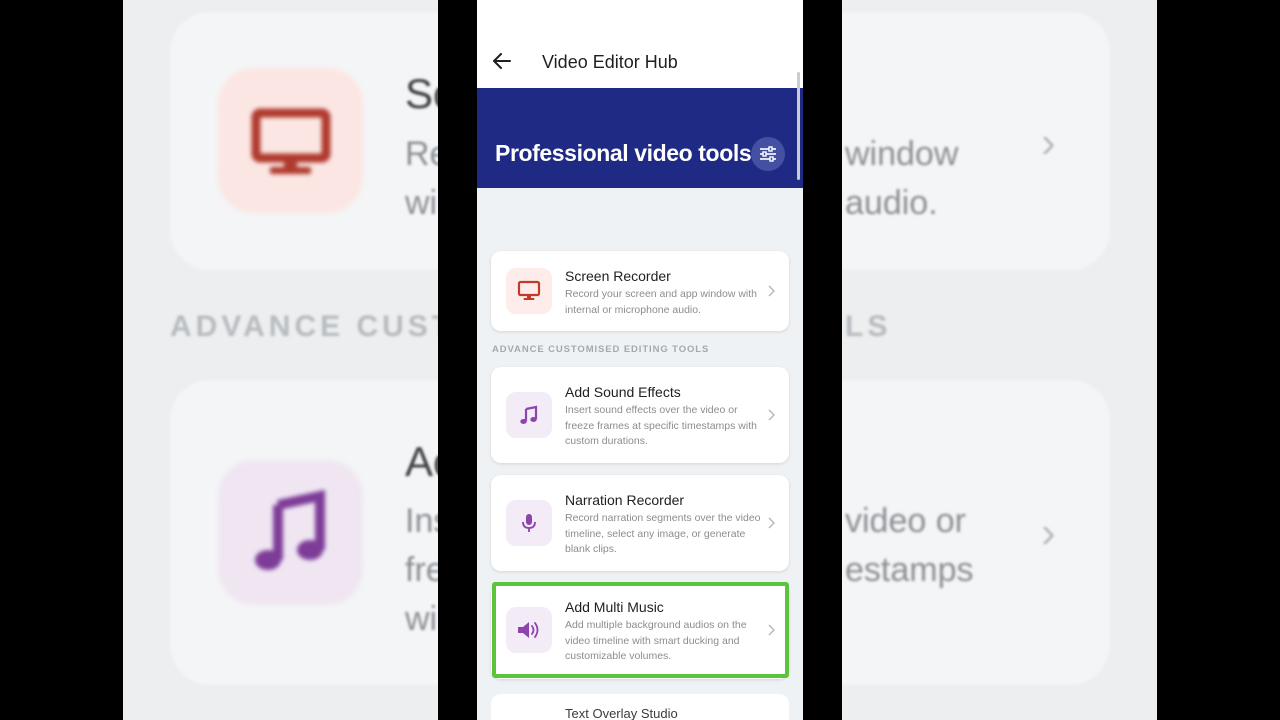 The width and height of the screenshot is (1280, 720). I want to click on scrollbar-thumb, so click(798, 126).